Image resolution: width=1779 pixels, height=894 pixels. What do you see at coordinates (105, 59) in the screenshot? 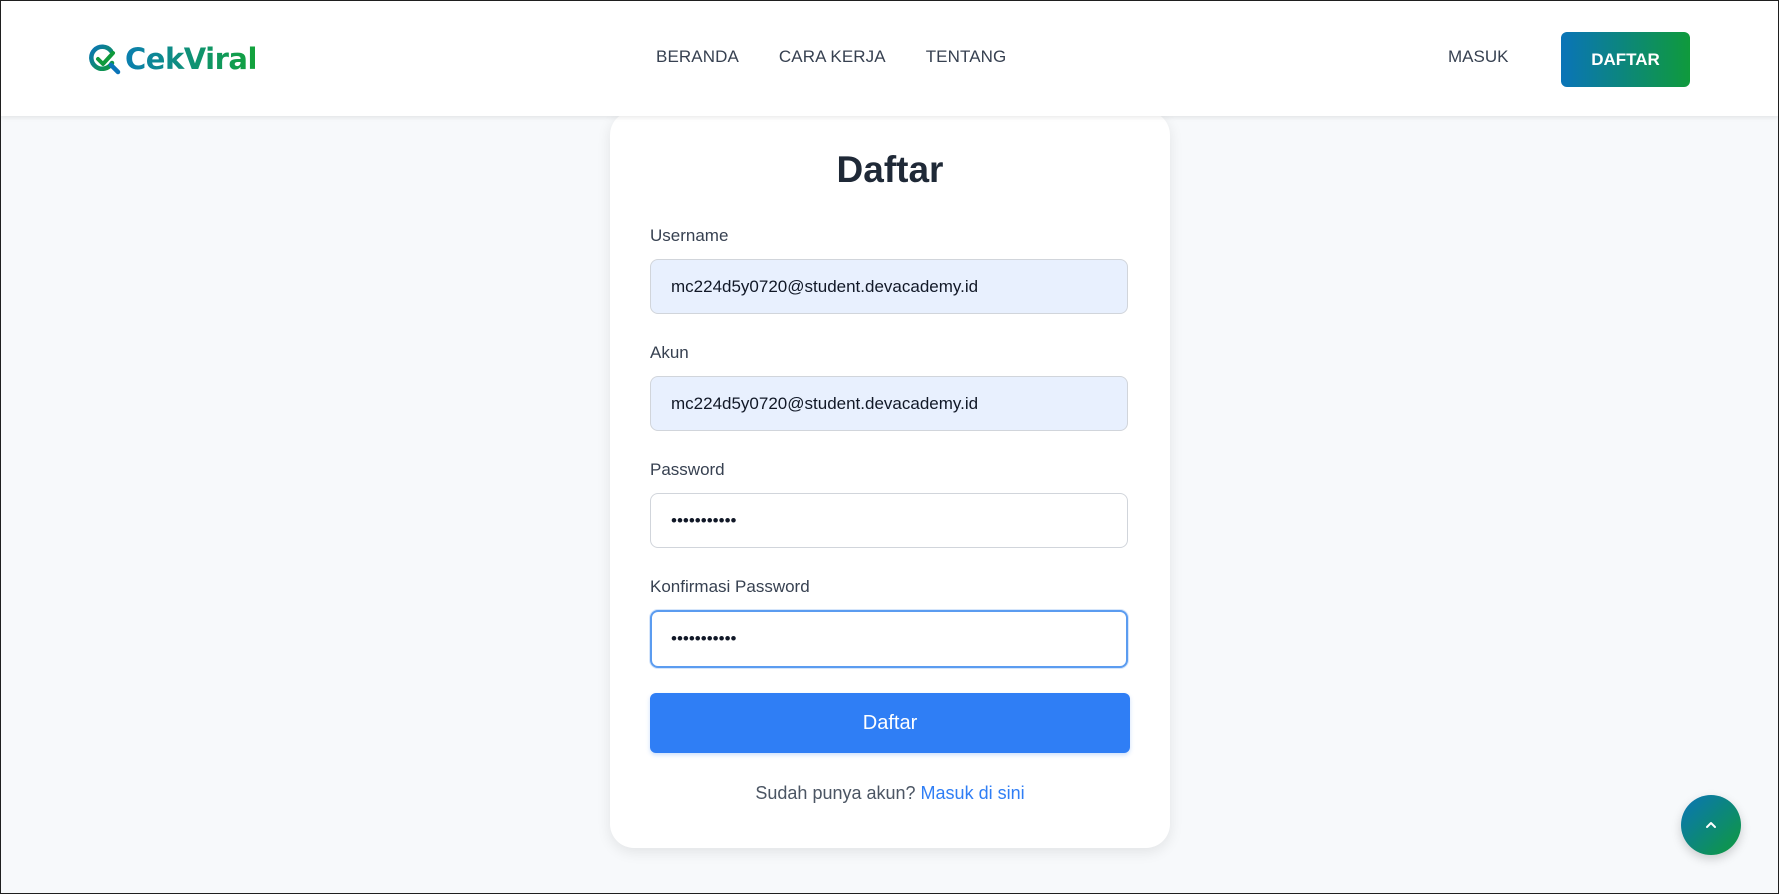
I see `check-search-icon` at bounding box center [105, 59].